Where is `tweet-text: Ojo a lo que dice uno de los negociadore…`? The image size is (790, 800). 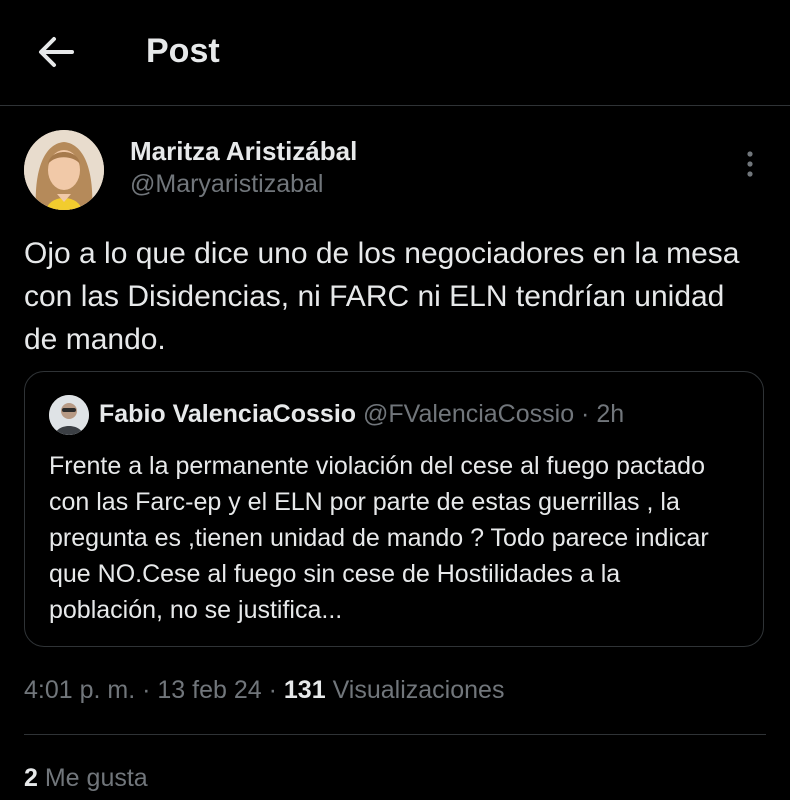 tweet-text: Ojo a lo que dice uno de los negociadore… is located at coordinates (382, 296).